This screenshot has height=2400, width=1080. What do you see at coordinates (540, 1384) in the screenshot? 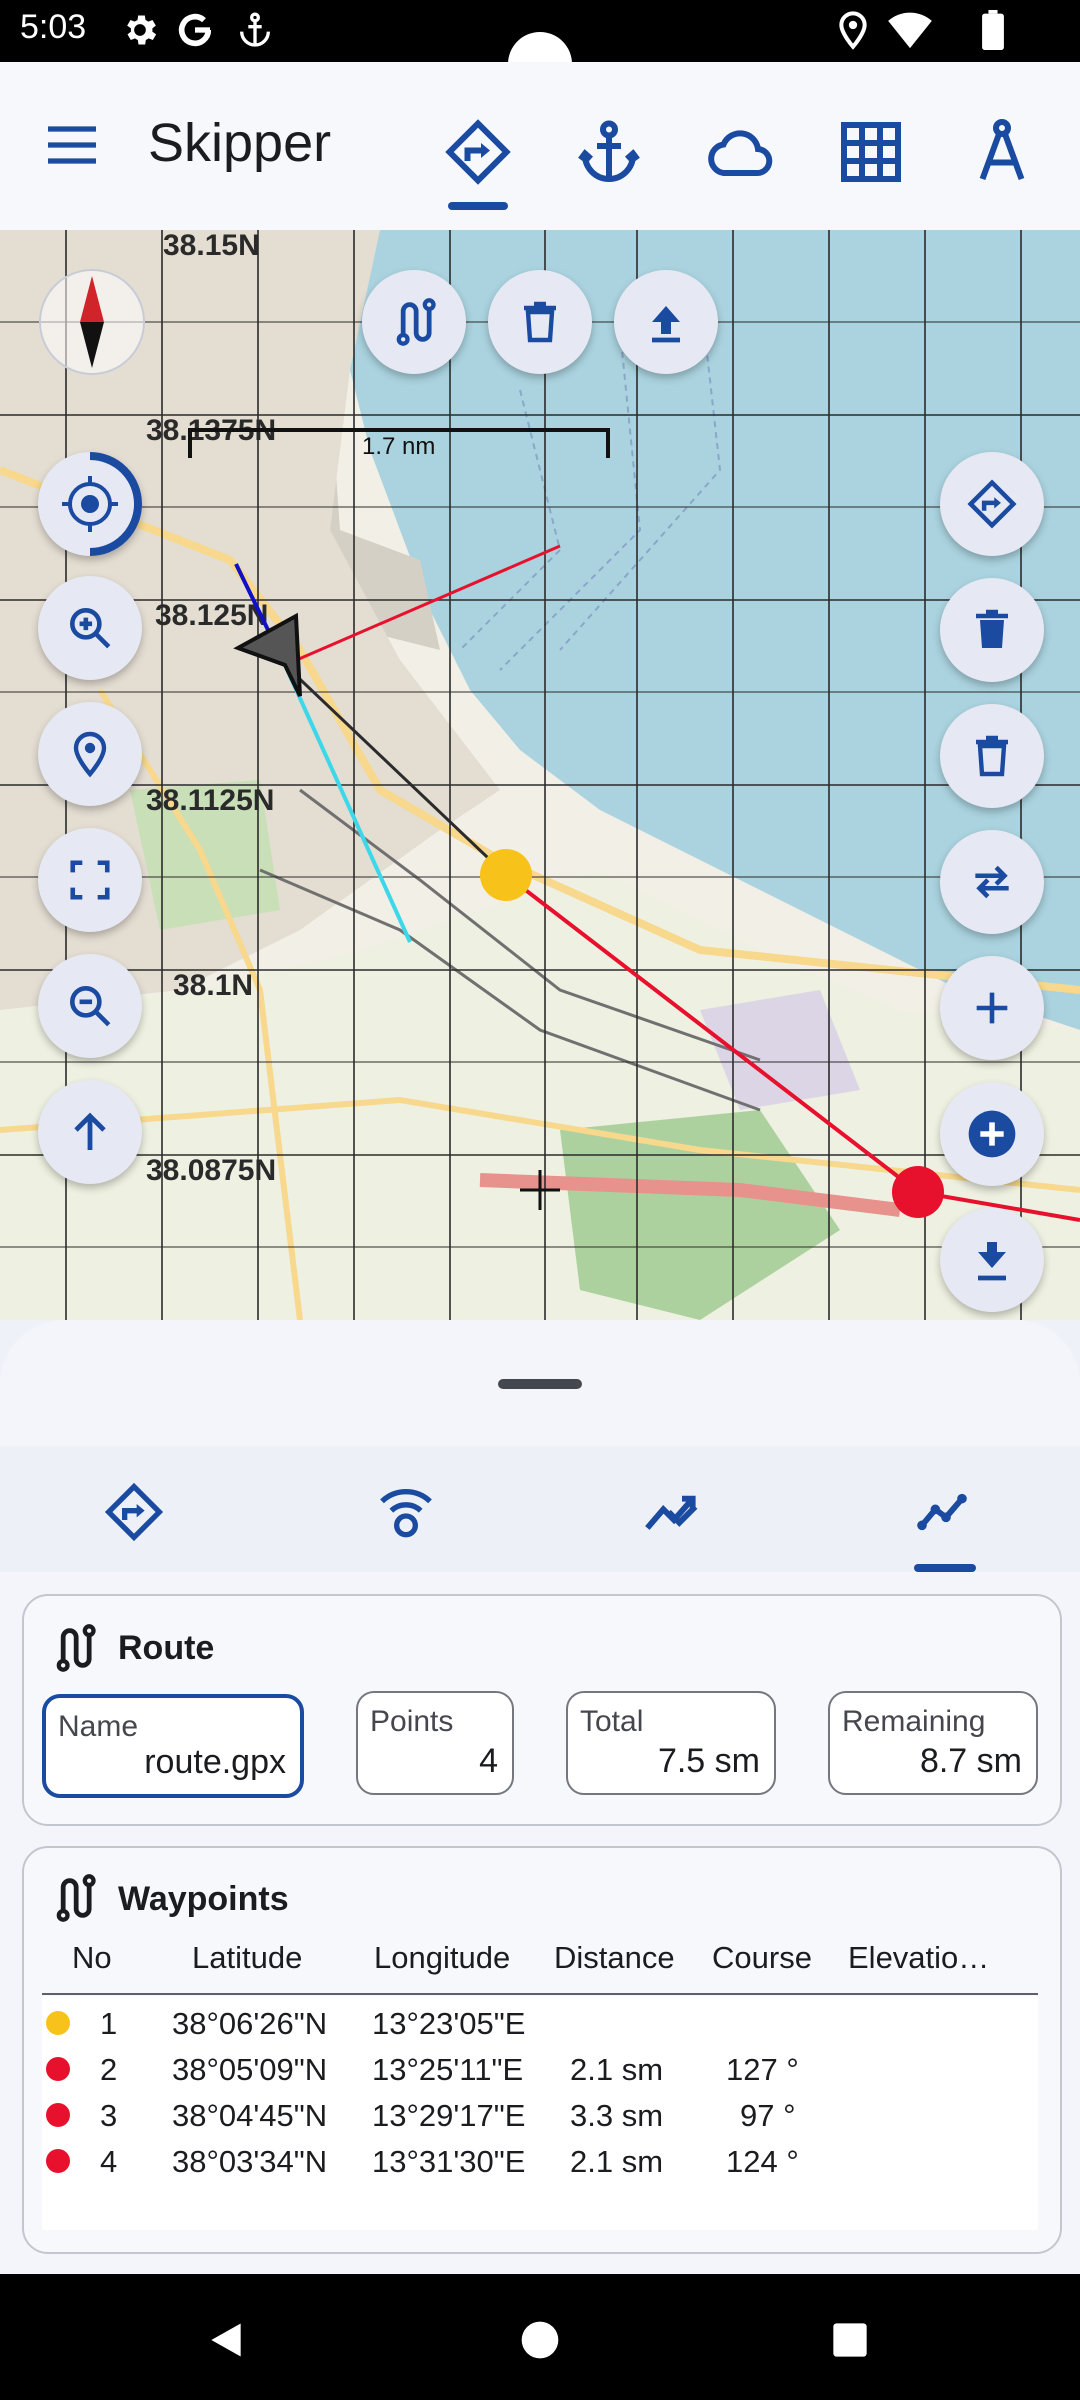
I see `sheet-drag-handle` at bounding box center [540, 1384].